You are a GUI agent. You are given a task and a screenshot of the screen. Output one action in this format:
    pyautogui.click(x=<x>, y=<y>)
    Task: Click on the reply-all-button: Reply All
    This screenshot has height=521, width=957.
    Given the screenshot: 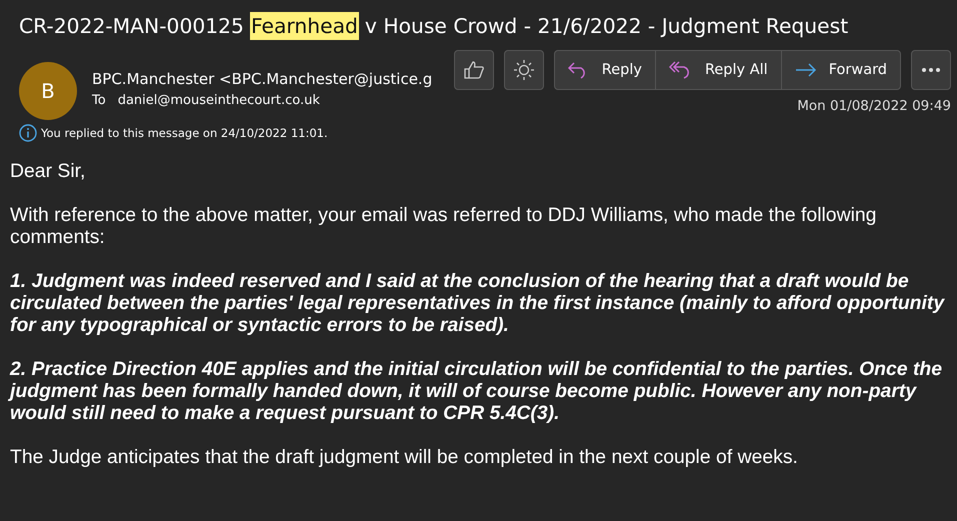 What is the action you would take?
    pyautogui.click(x=717, y=70)
    